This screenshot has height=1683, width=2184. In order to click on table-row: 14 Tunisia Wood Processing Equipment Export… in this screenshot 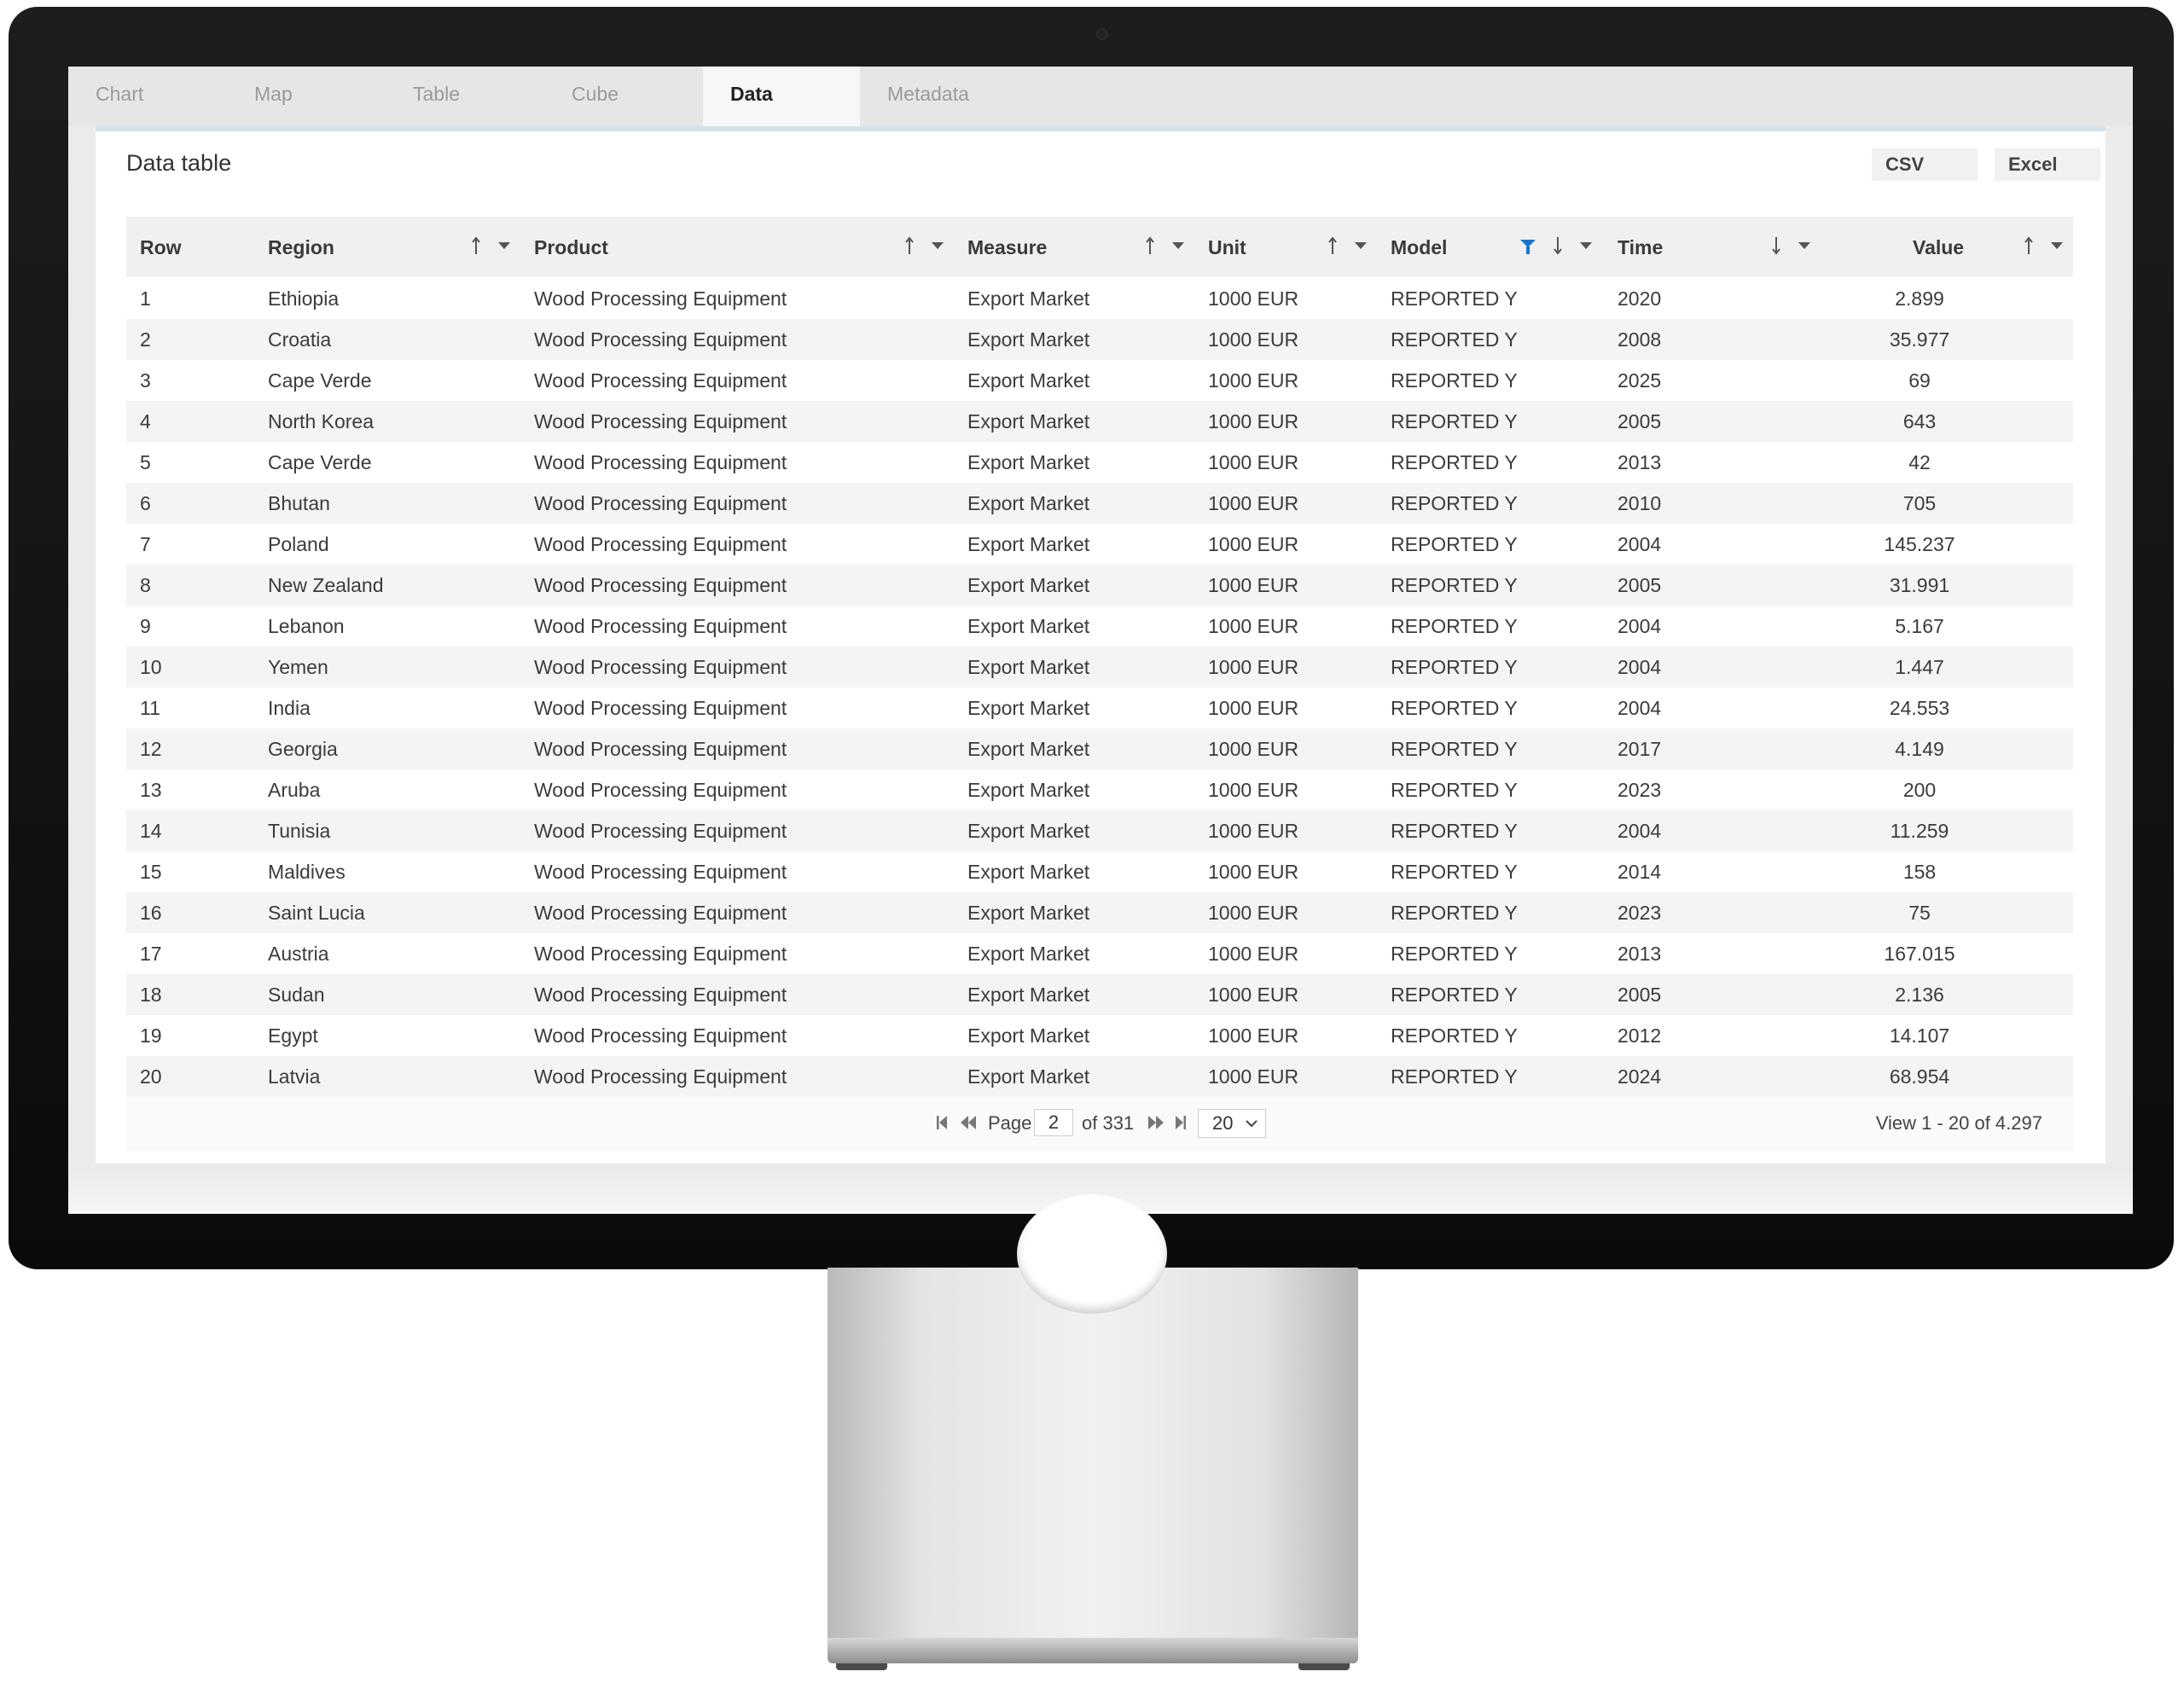, I will do `click(1099, 830)`.